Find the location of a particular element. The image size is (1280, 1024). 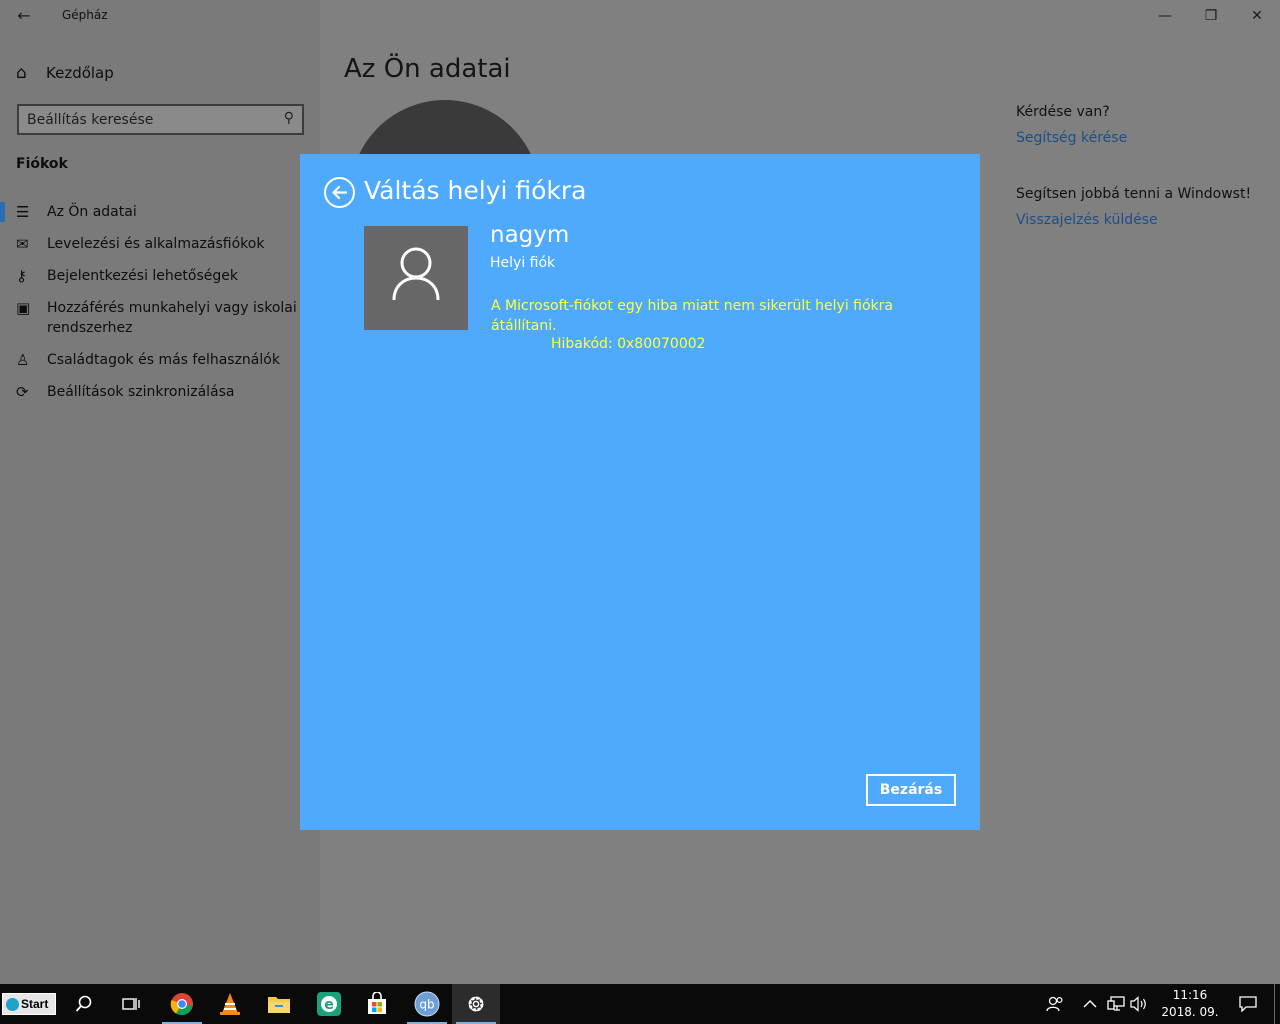

sidebar-item-sync-settings: ⟳ Beállítások szinkronizálása is located at coordinates (160, 392).